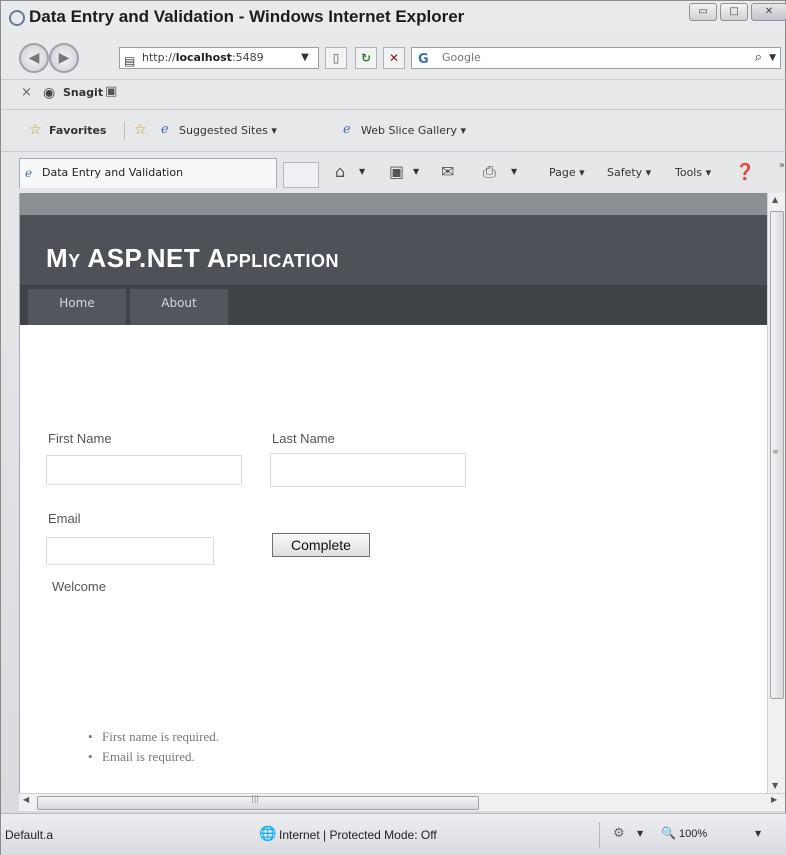 The height and width of the screenshot is (855, 786). What do you see at coordinates (775, 785) in the screenshot?
I see `scroll-down-icon: ▼` at bounding box center [775, 785].